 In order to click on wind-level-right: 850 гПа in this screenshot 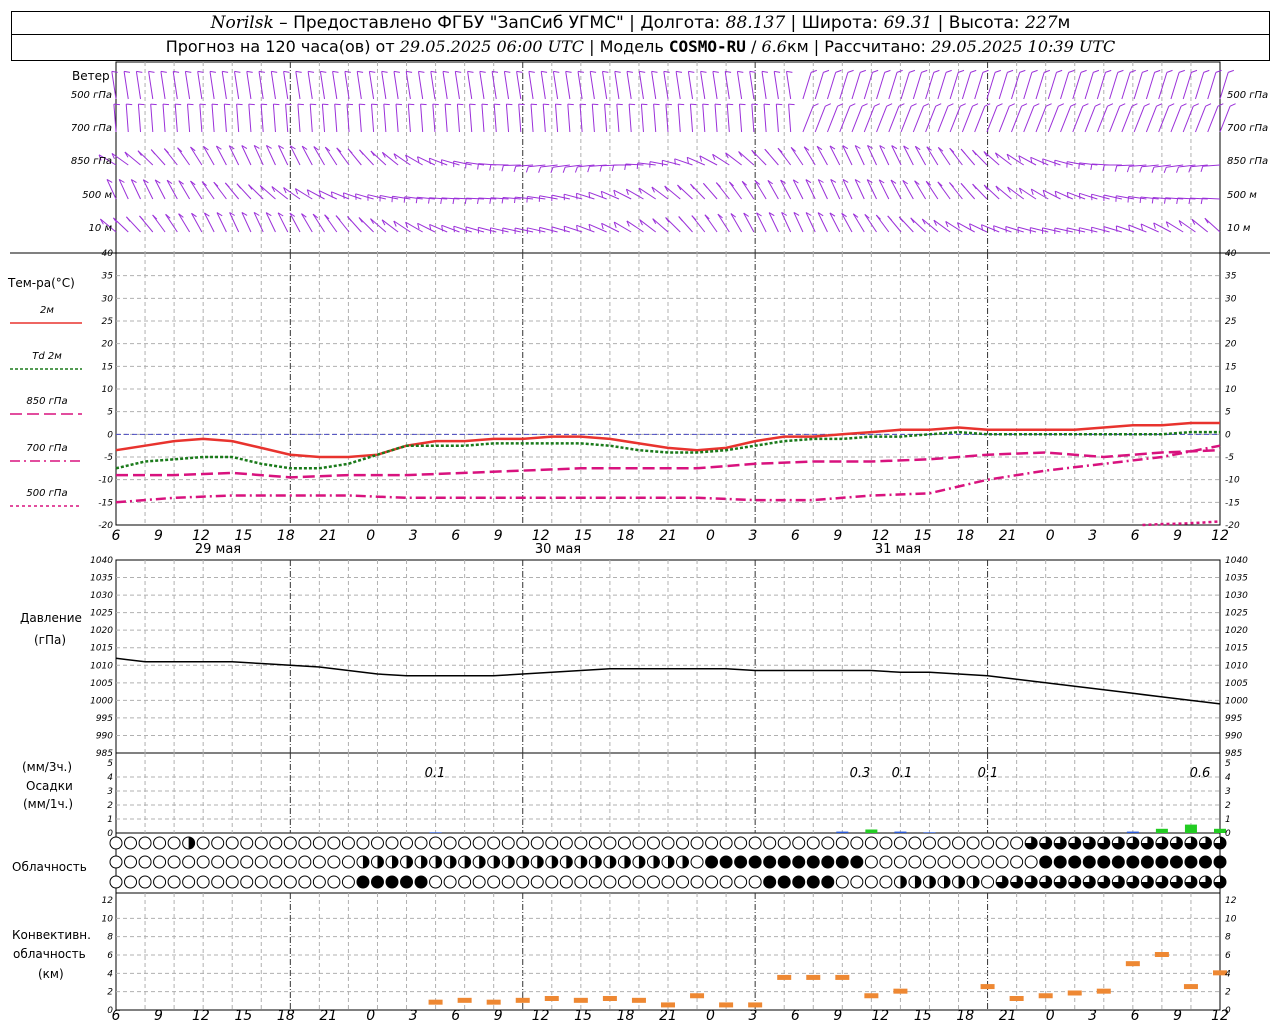, I will do `click(1247, 161)`.